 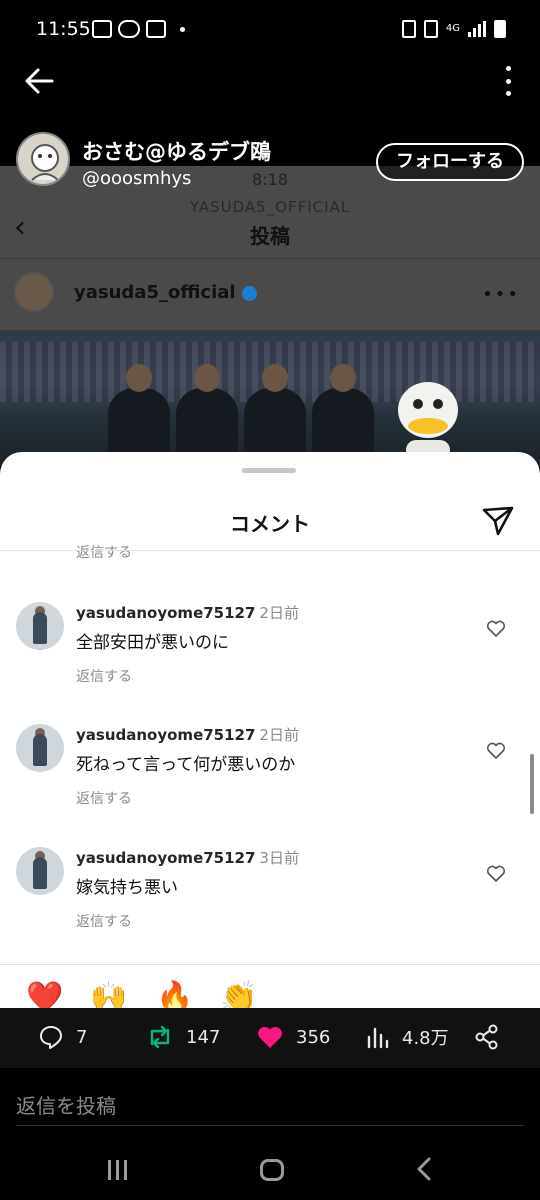 What do you see at coordinates (270, 236) in the screenshot?
I see `embedded-title: 投稿` at bounding box center [270, 236].